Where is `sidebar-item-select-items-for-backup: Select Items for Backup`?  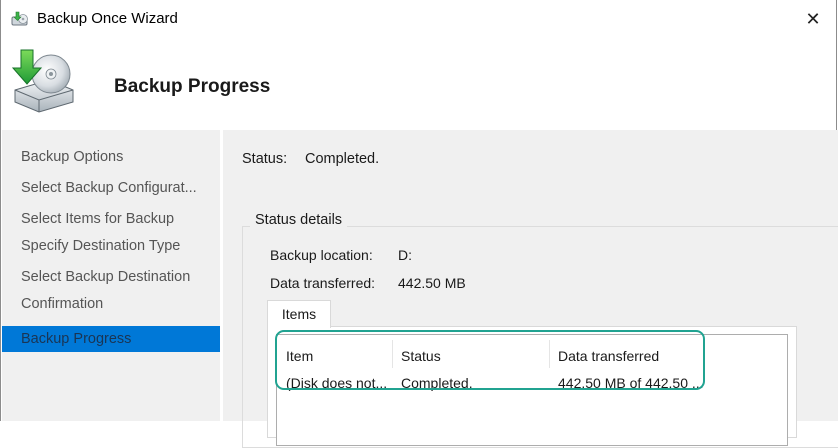
sidebar-item-select-items-for-backup: Select Items for Backup is located at coordinates (111, 219).